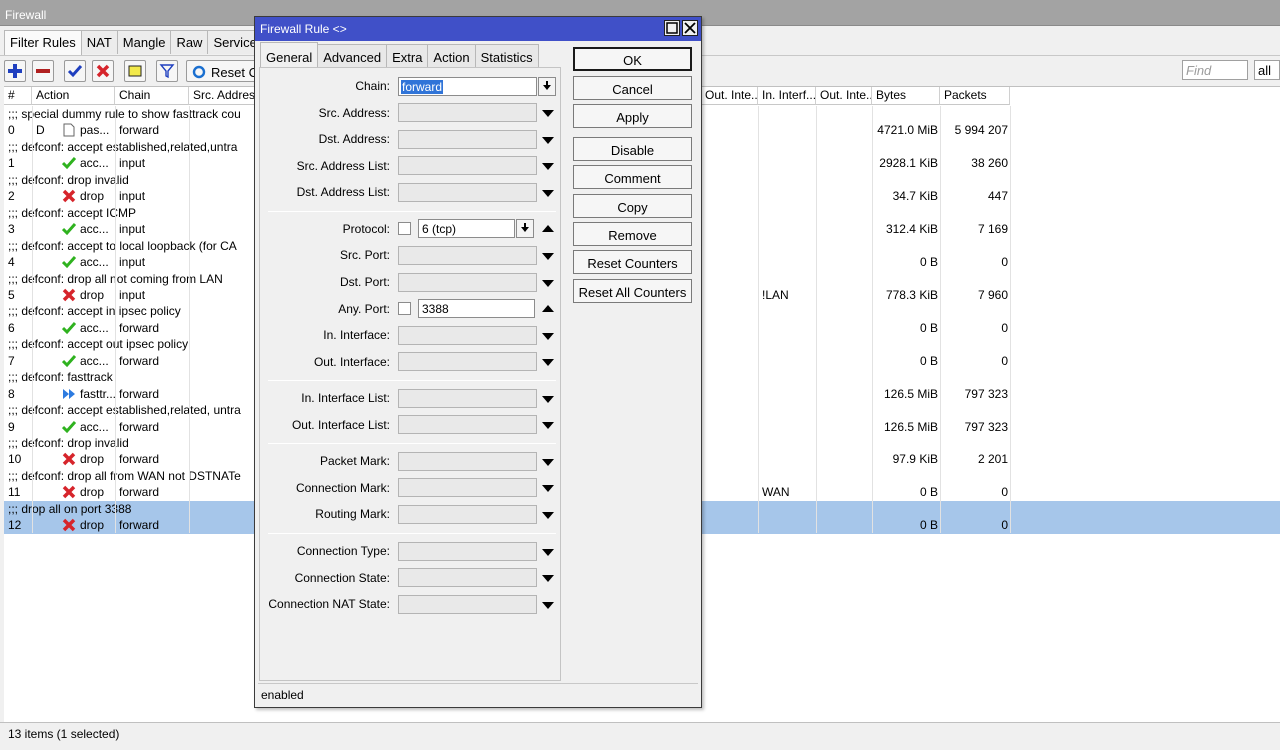 The image size is (1280, 750). I want to click on out-interface-dropdown-icon, so click(548, 362).